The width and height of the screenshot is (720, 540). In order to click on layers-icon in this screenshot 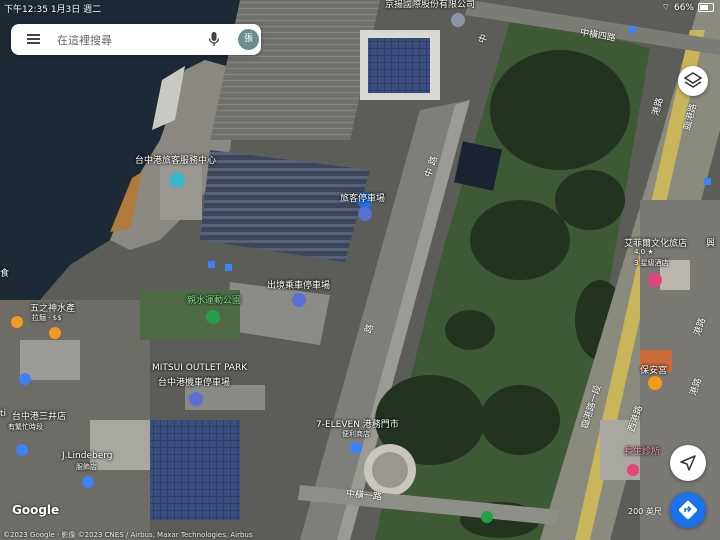, I will do `click(693, 80)`.